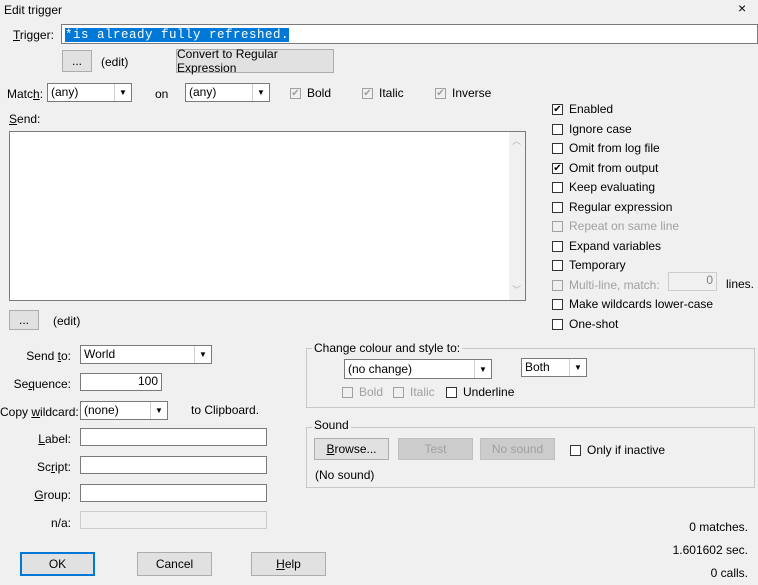 The height and width of the screenshot is (585, 758). What do you see at coordinates (162, 94) in the screenshot?
I see `match-on-label: on` at bounding box center [162, 94].